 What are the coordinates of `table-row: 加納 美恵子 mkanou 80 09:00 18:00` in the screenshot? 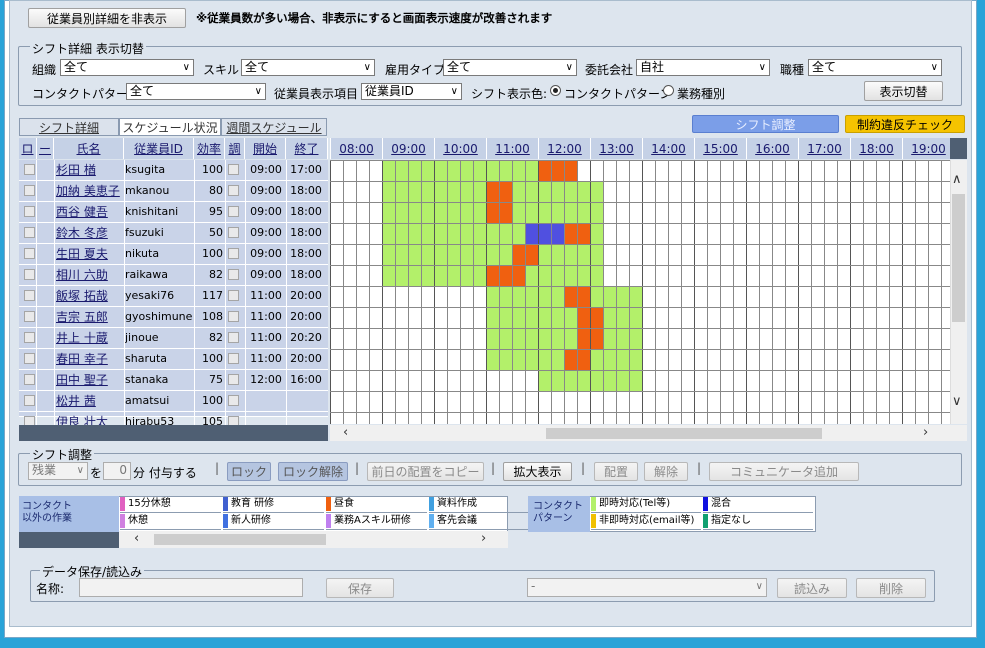 It's located at (173, 191).